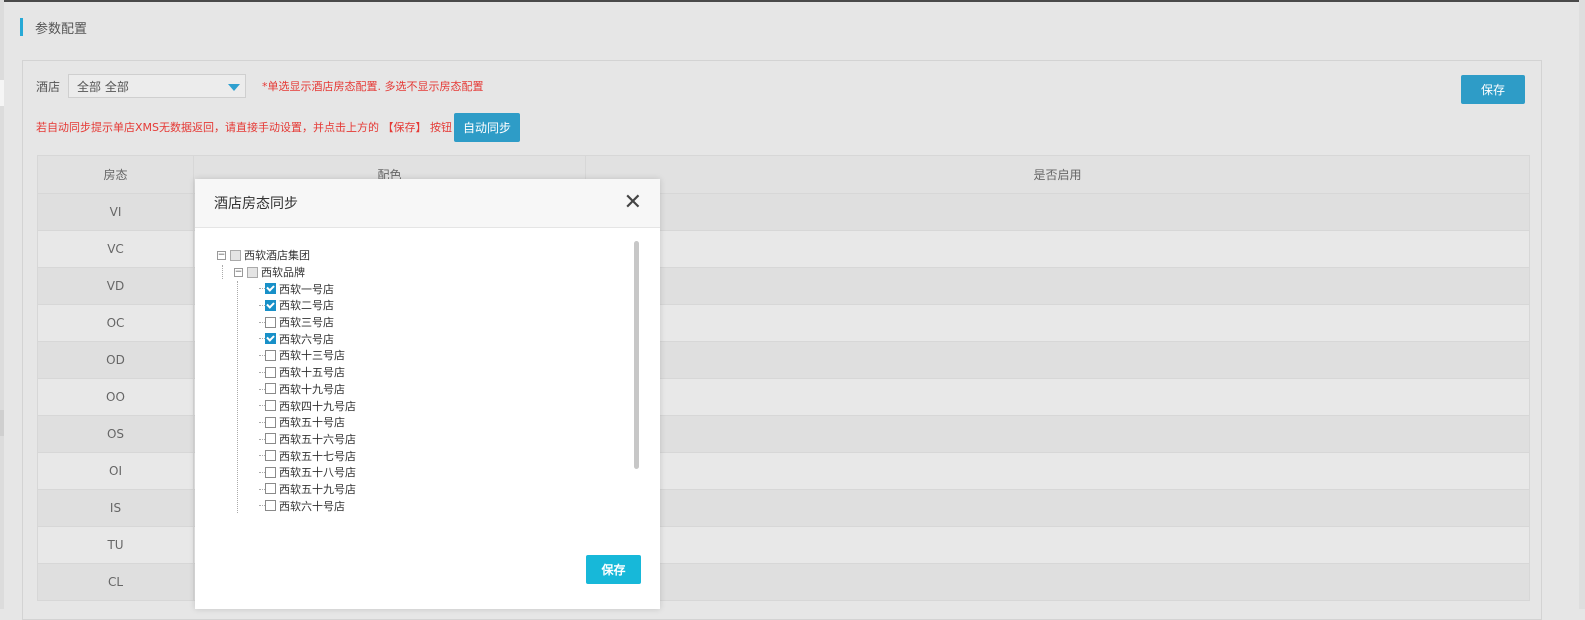 This screenshot has width=1585, height=620. What do you see at coordinates (417, 405) in the screenshot?
I see `tree-node-hotel: 西软四十九号店` at bounding box center [417, 405].